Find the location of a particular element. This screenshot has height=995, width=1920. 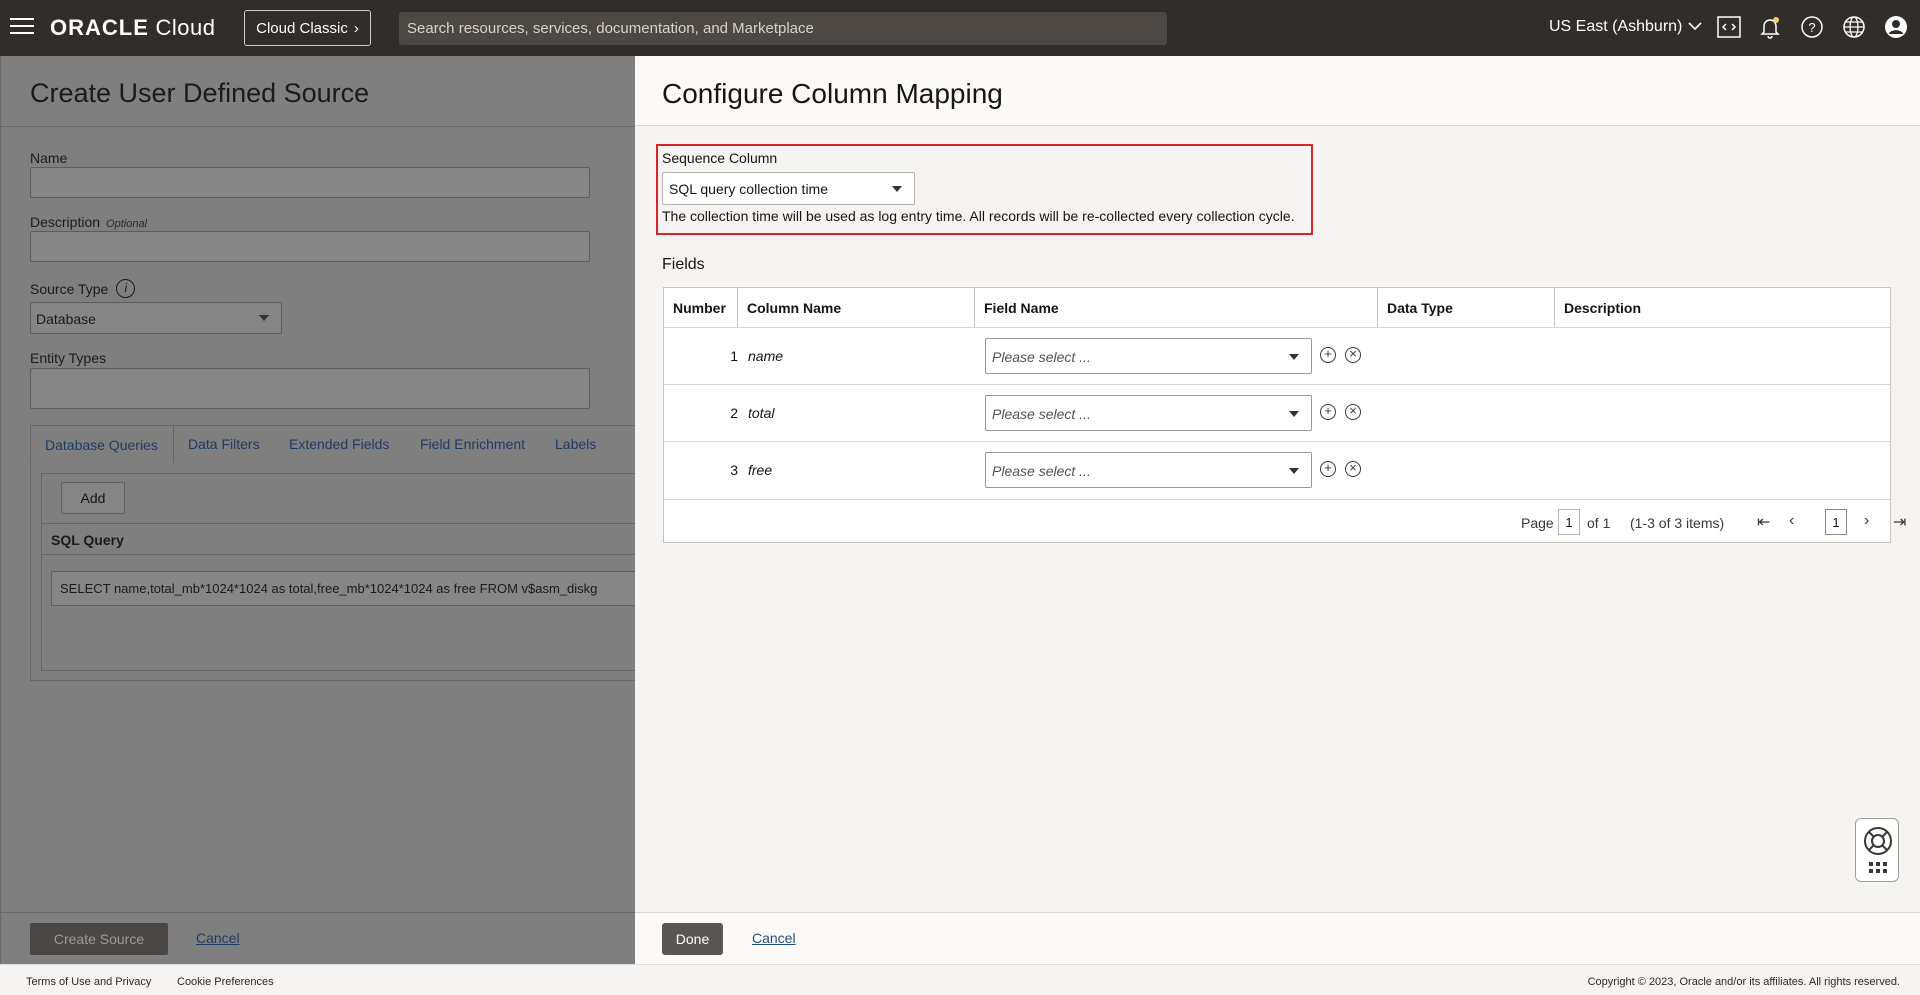

panel-header: Configure Column Mapping is located at coordinates (1277, 91).